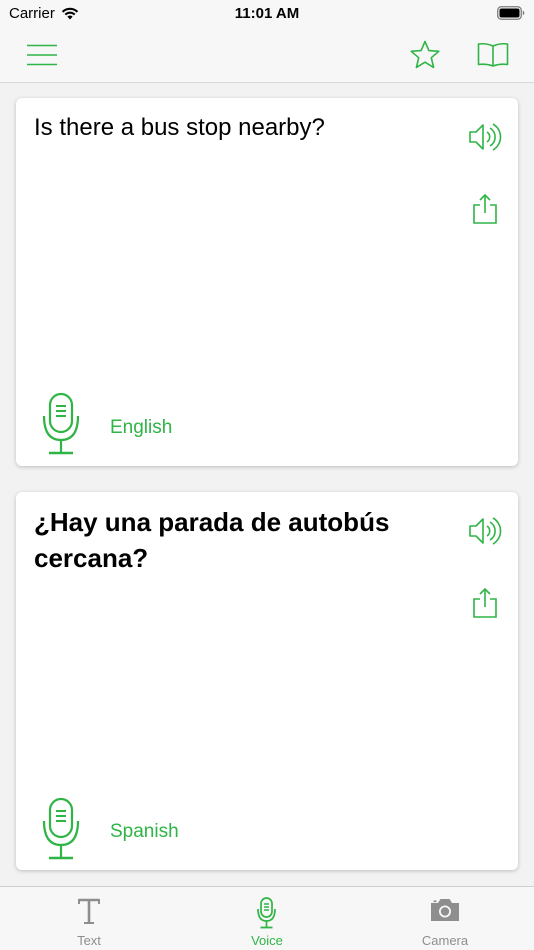 The height and width of the screenshot is (950, 534). What do you see at coordinates (445, 940) in the screenshot?
I see `tab-camera-label: Camera` at bounding box center [445, 940].